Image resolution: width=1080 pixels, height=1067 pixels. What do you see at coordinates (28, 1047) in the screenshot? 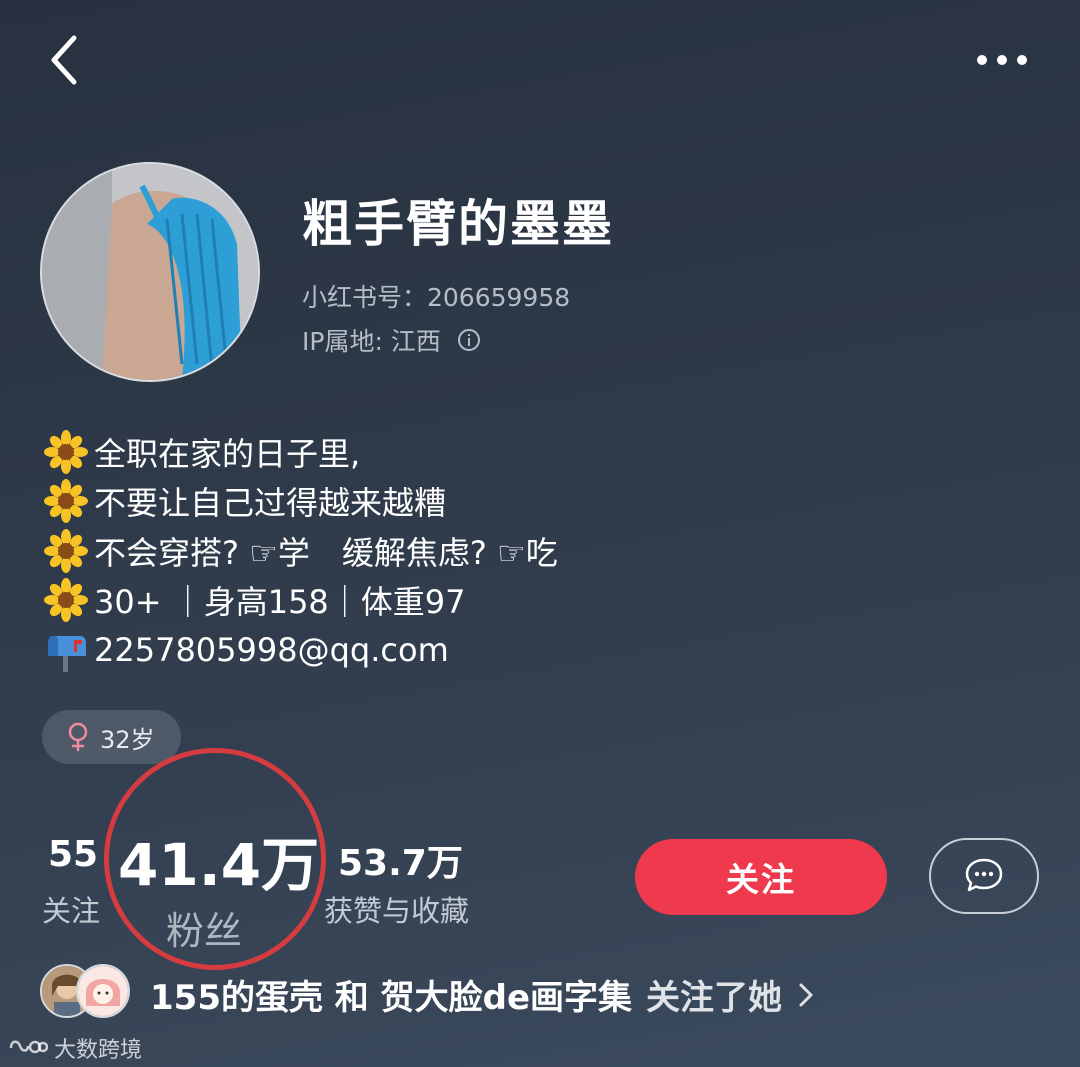
I see `watermark-logo-icon` at bounding box center [28, 1047].